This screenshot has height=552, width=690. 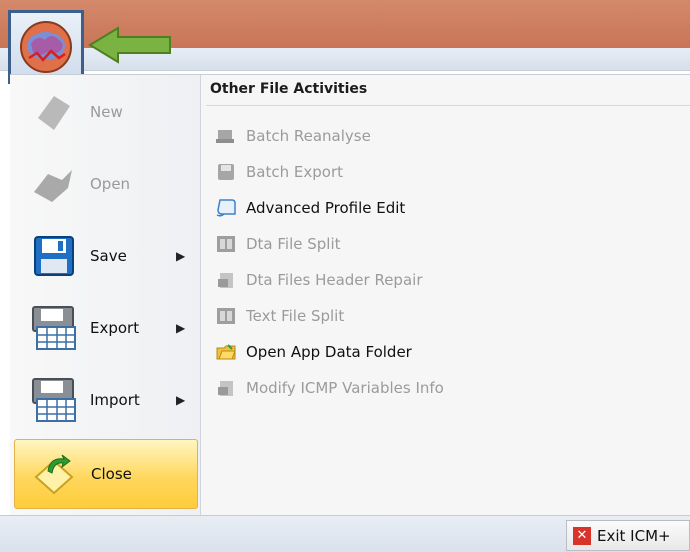 I want to click on item-label: Open App Data Folder, so click(x=329, y=352).